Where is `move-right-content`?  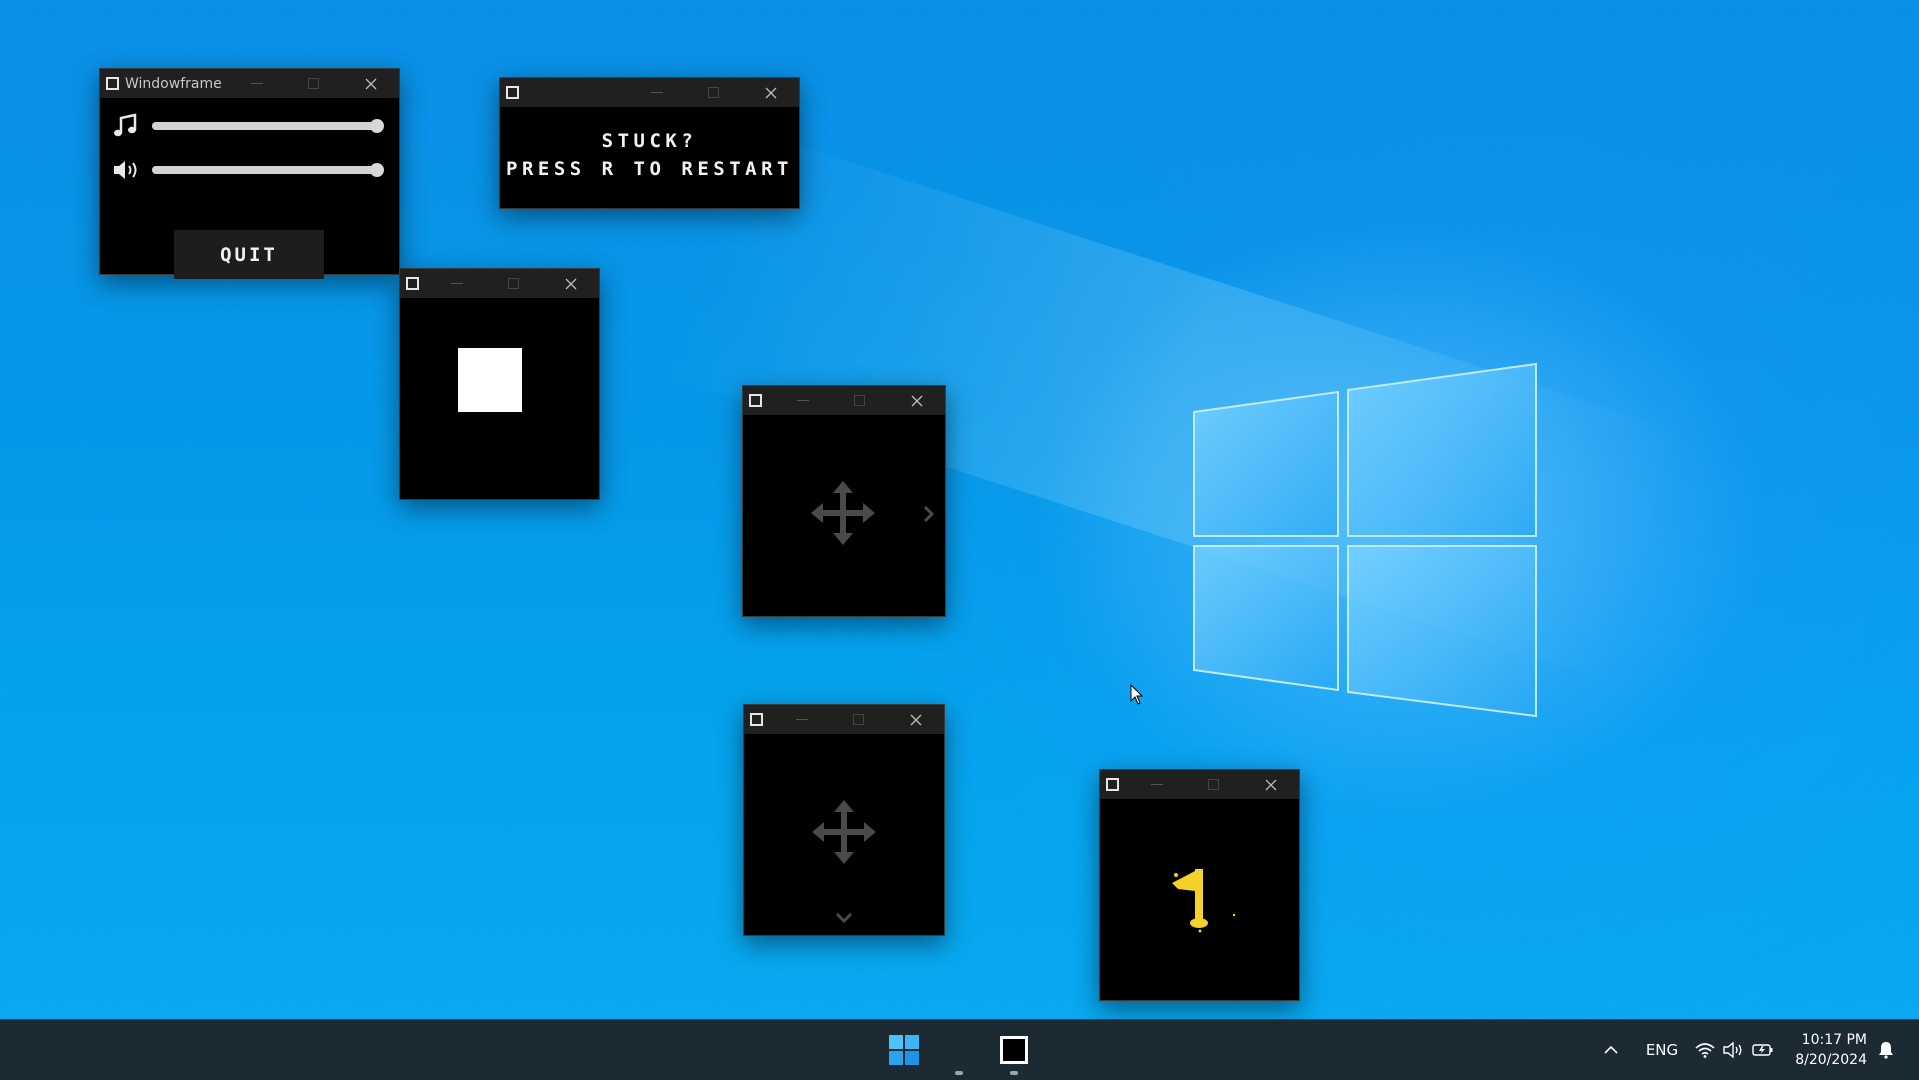
move-right-content is located at coordinates (844, 515).